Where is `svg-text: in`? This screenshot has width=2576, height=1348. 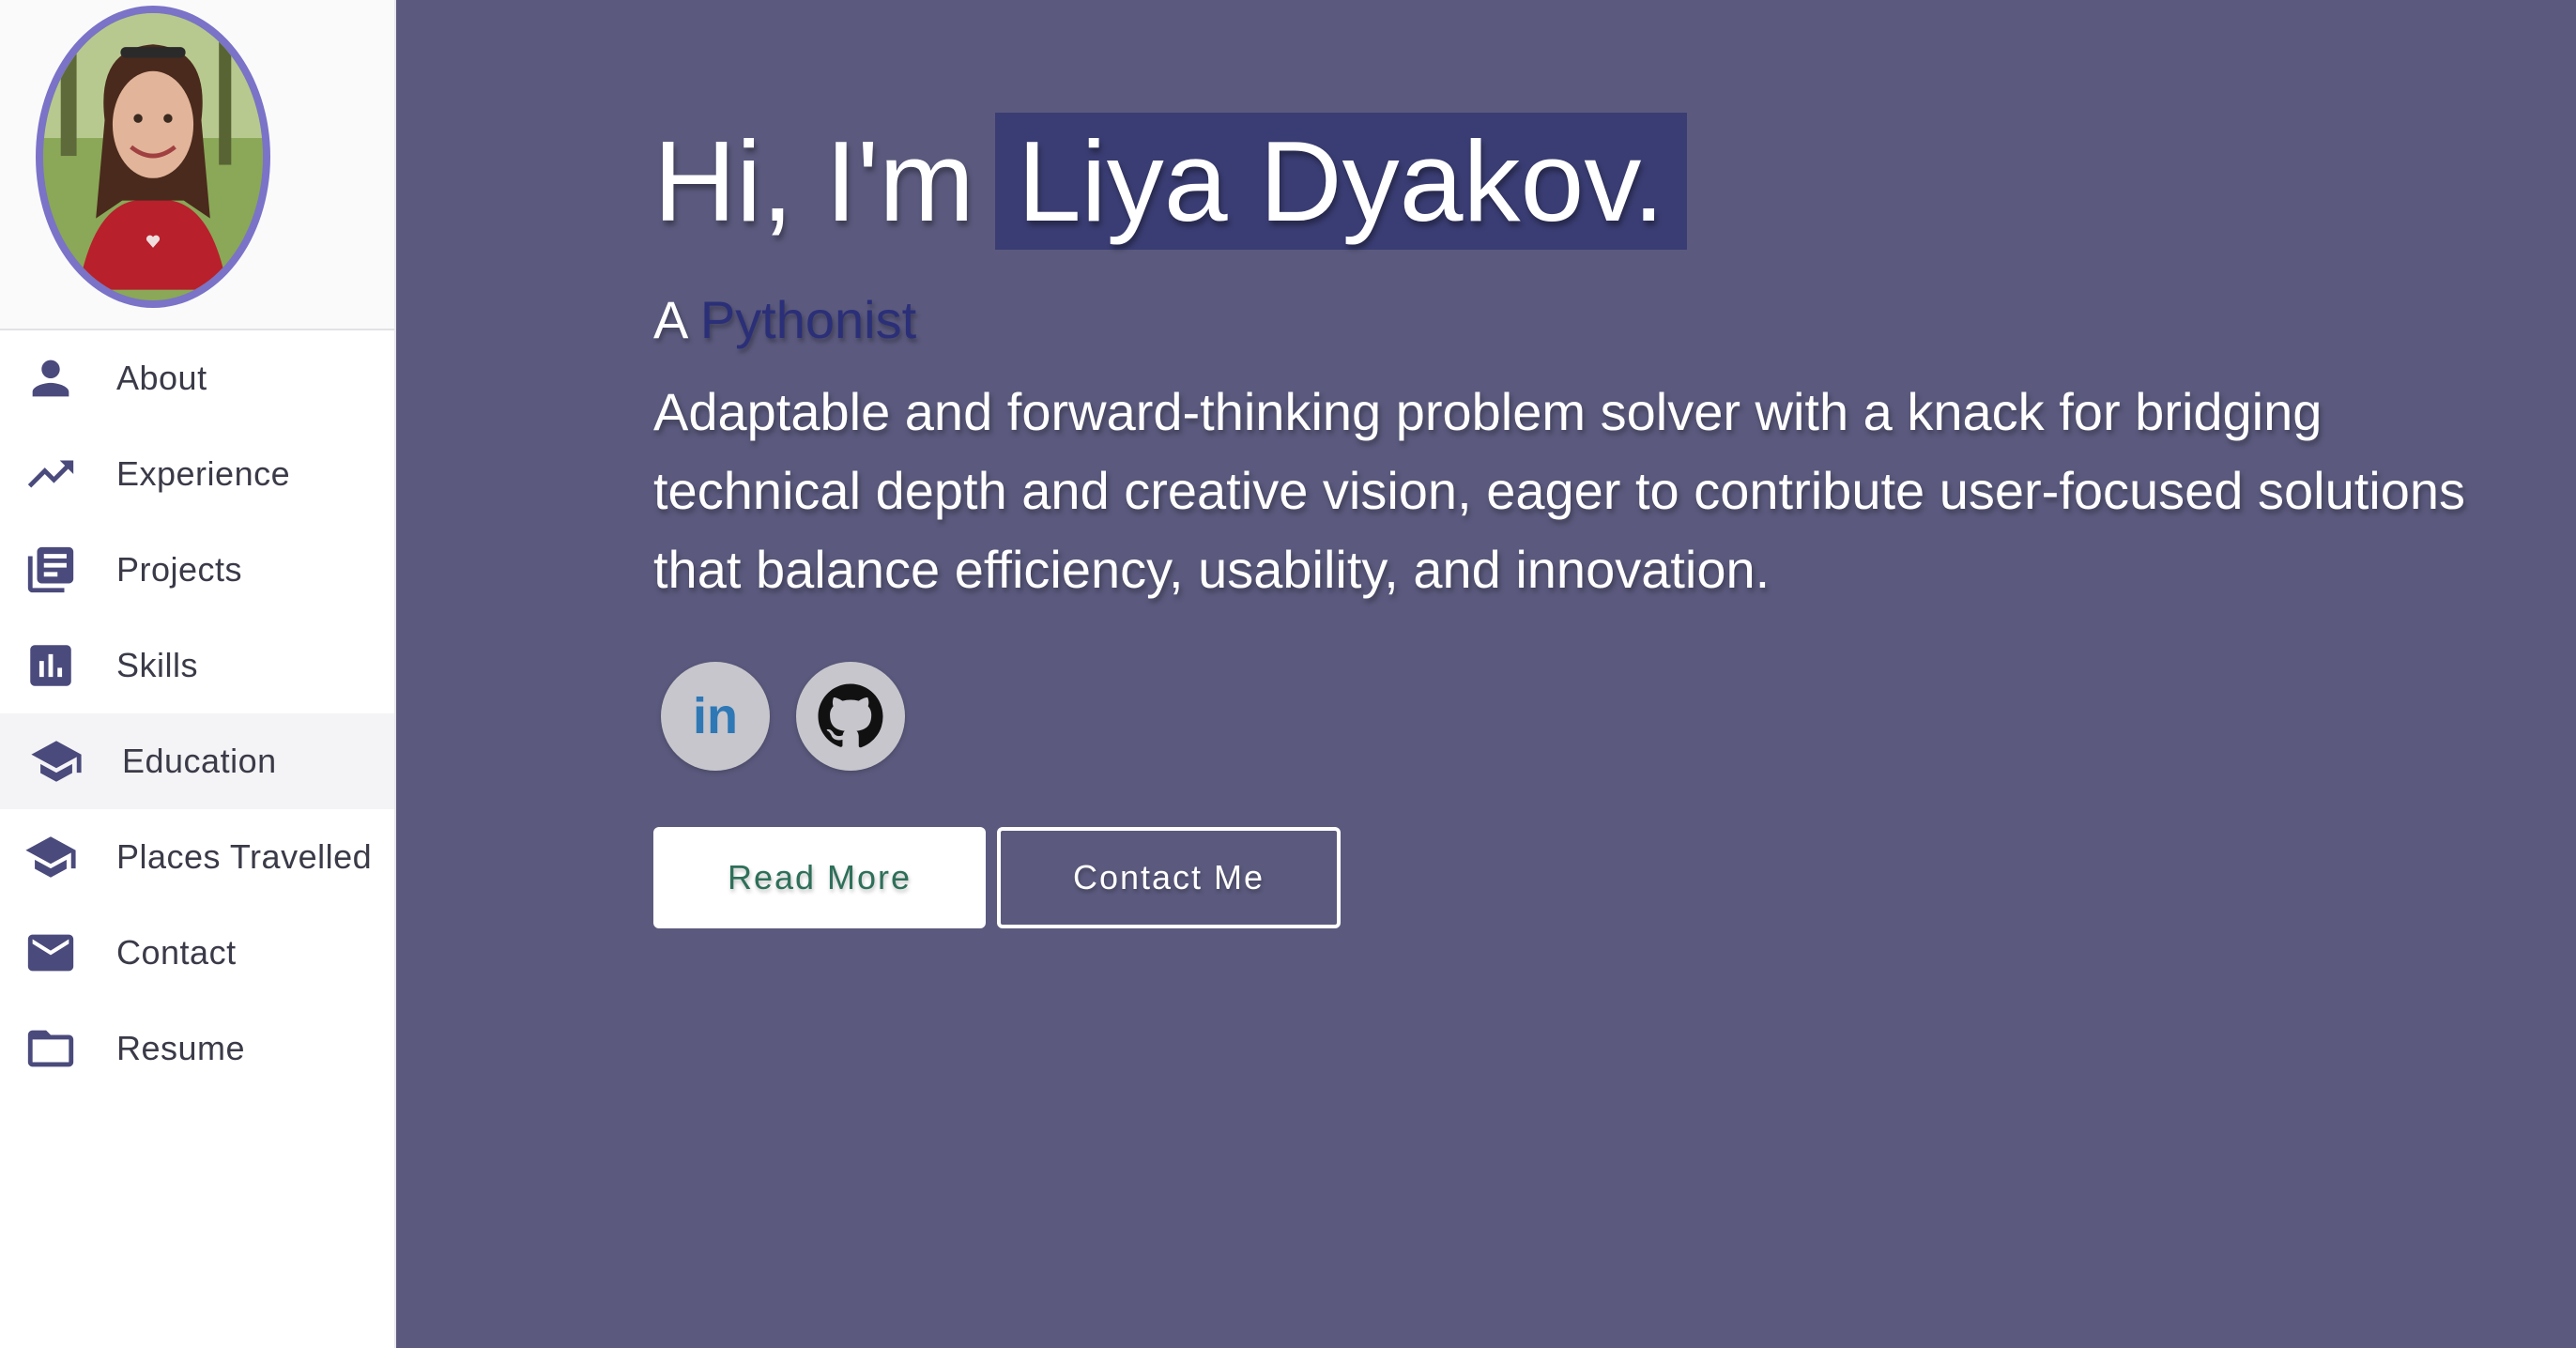 svg-text: in is located at coordinates (715, 716).